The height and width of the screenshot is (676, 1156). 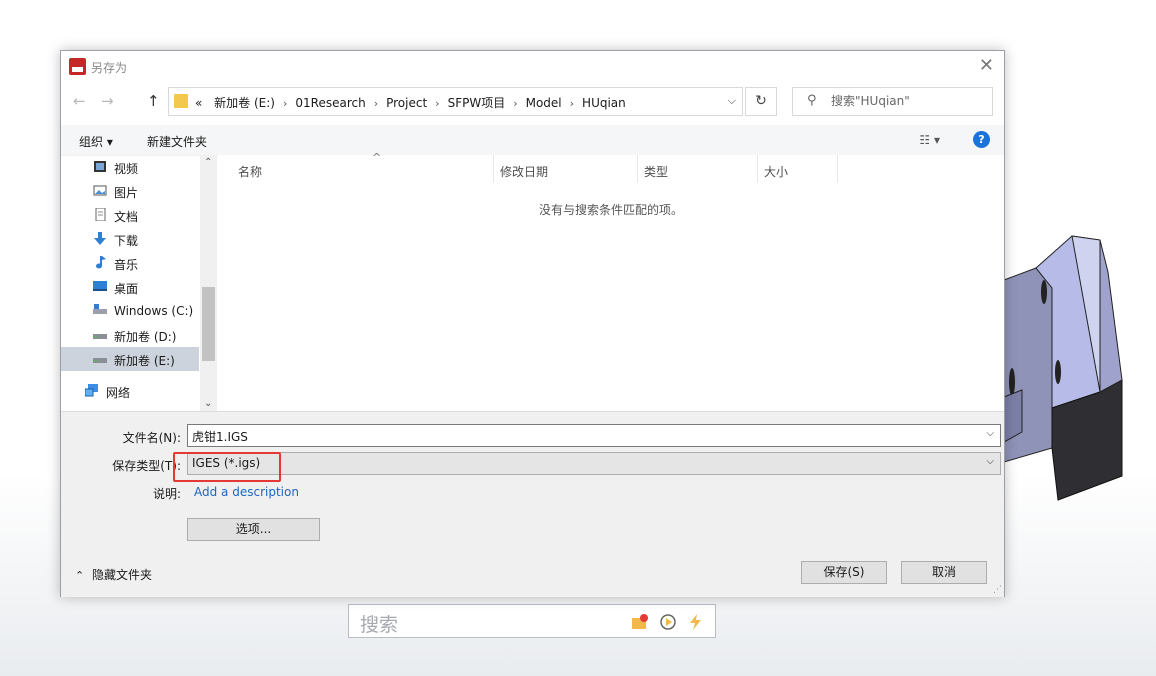 What do you see at coordinates (227, 467) in the screenshot?
I see `annotation-highlight-box` at bounding box center [227, 467].